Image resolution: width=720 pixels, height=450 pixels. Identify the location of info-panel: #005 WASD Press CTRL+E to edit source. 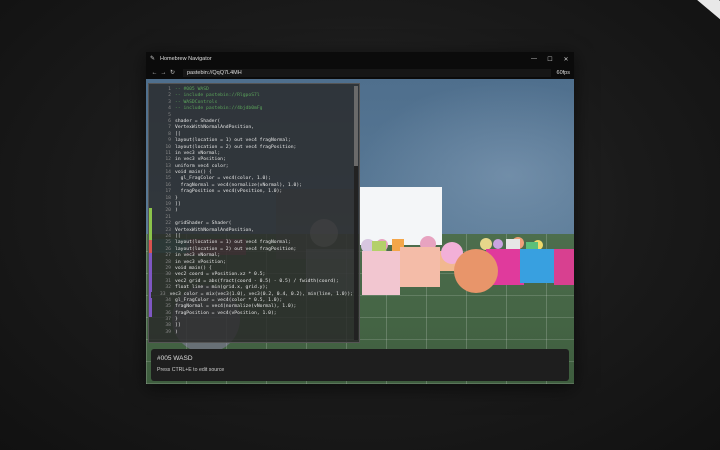
(360, 365).